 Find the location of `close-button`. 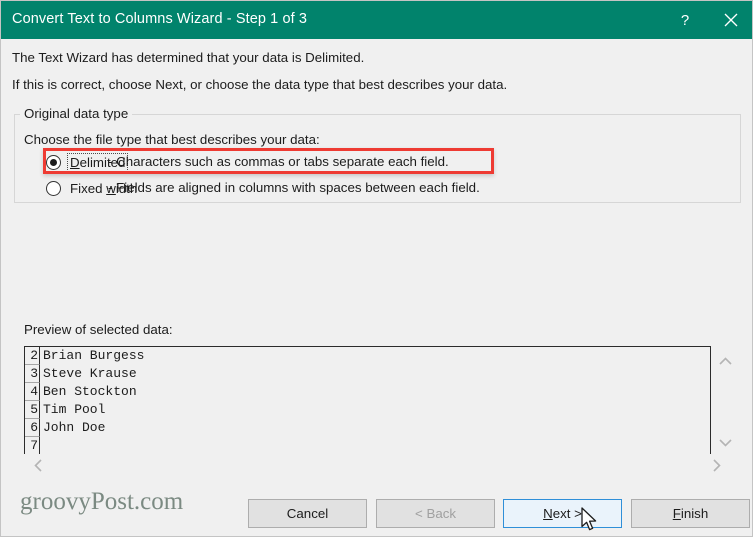

close-button is located at coordinates (730, 20).